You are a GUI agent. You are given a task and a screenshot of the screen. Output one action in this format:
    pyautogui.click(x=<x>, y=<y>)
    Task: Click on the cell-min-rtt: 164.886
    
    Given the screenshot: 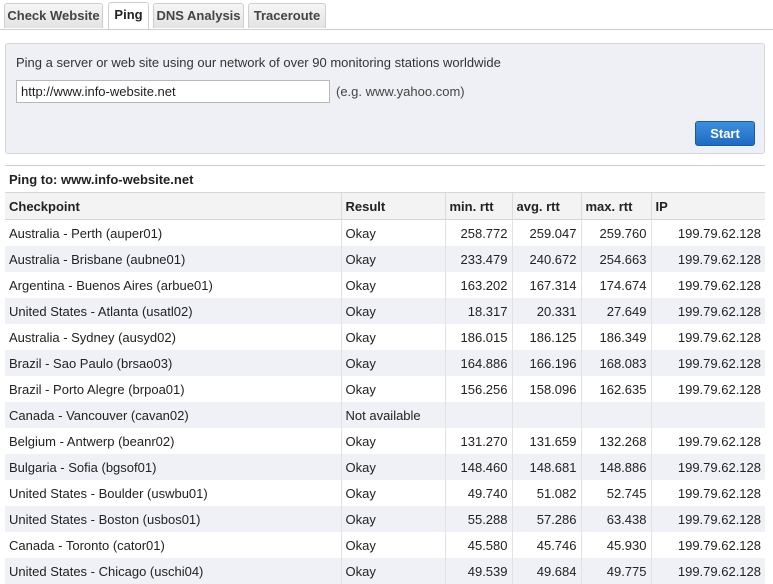 What is the action you would take?
    pyautogui.click(x=478, y=363)
    